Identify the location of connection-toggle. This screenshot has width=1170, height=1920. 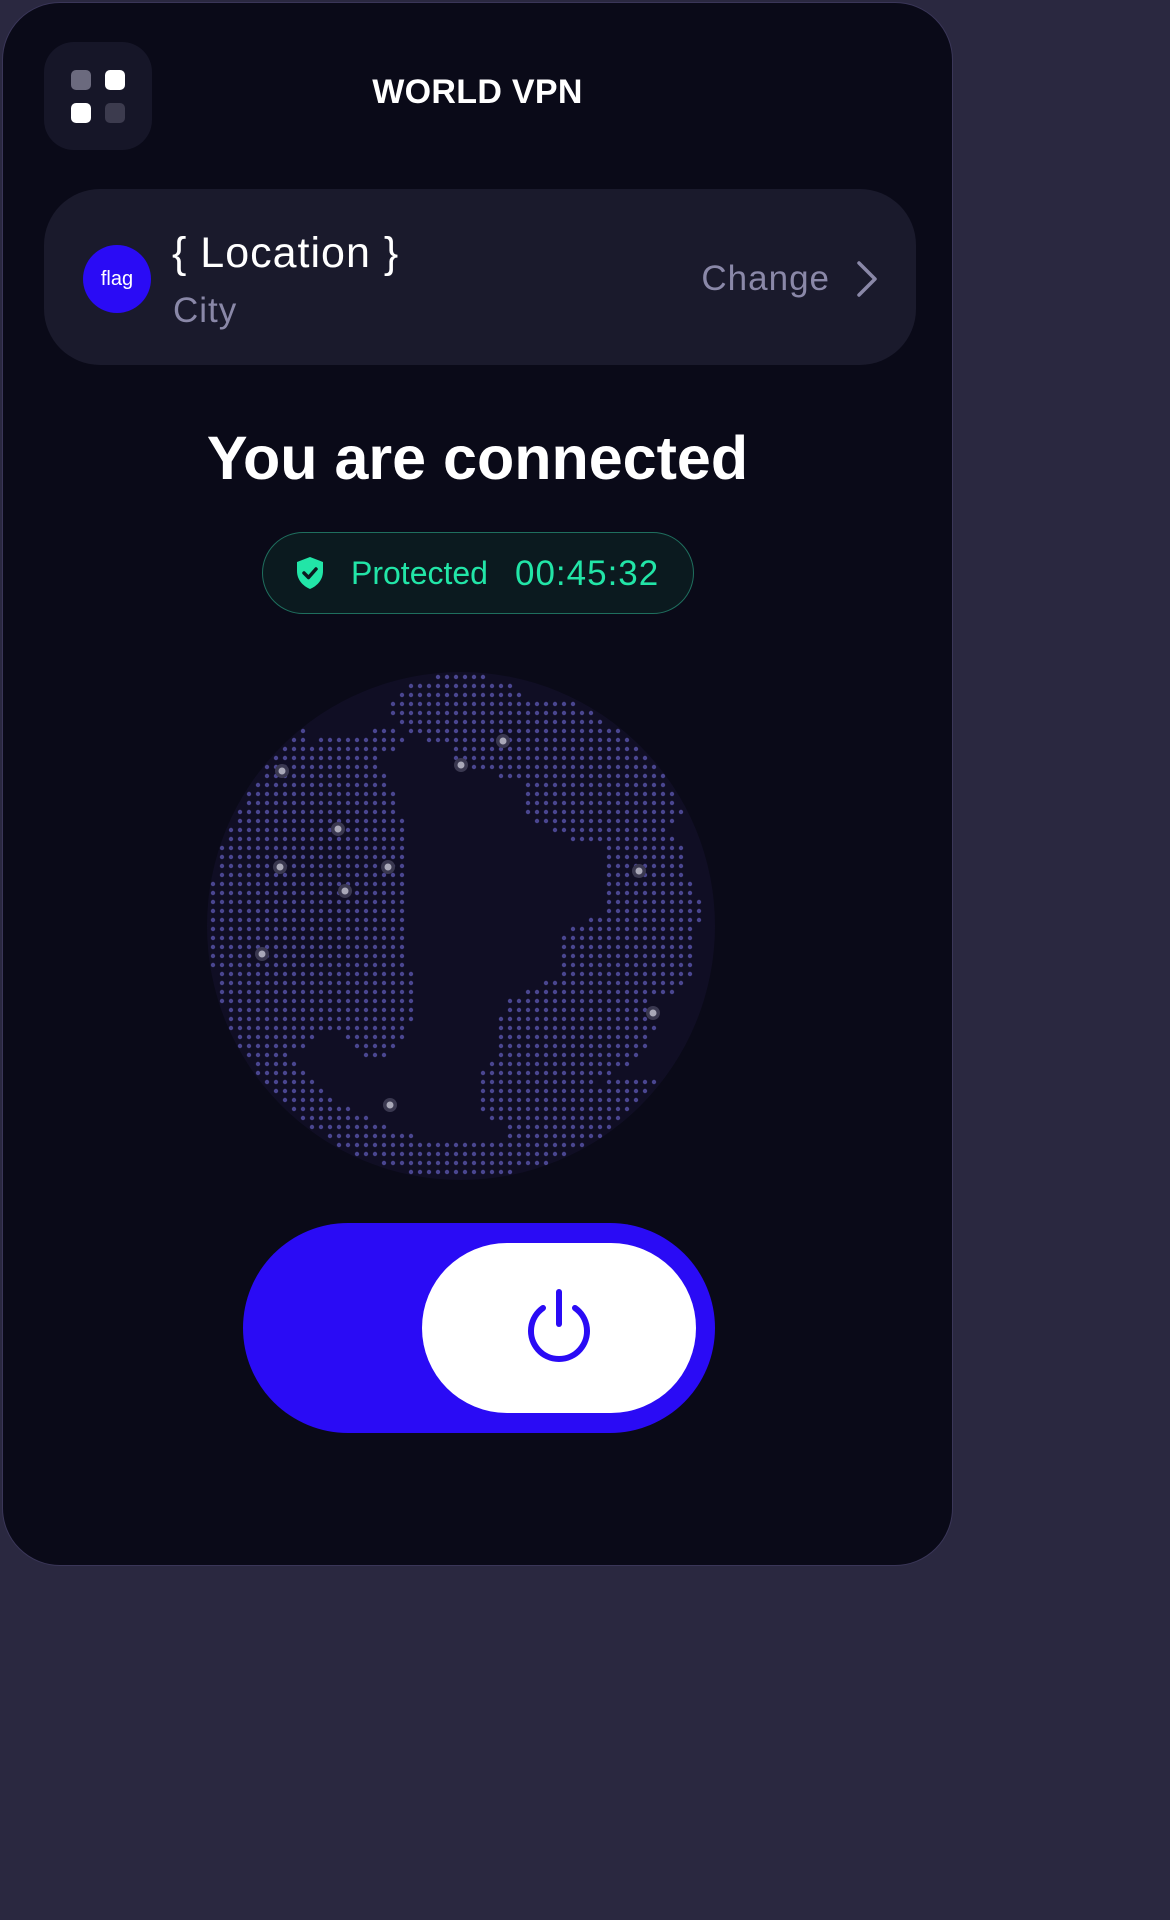
(479, 1328).